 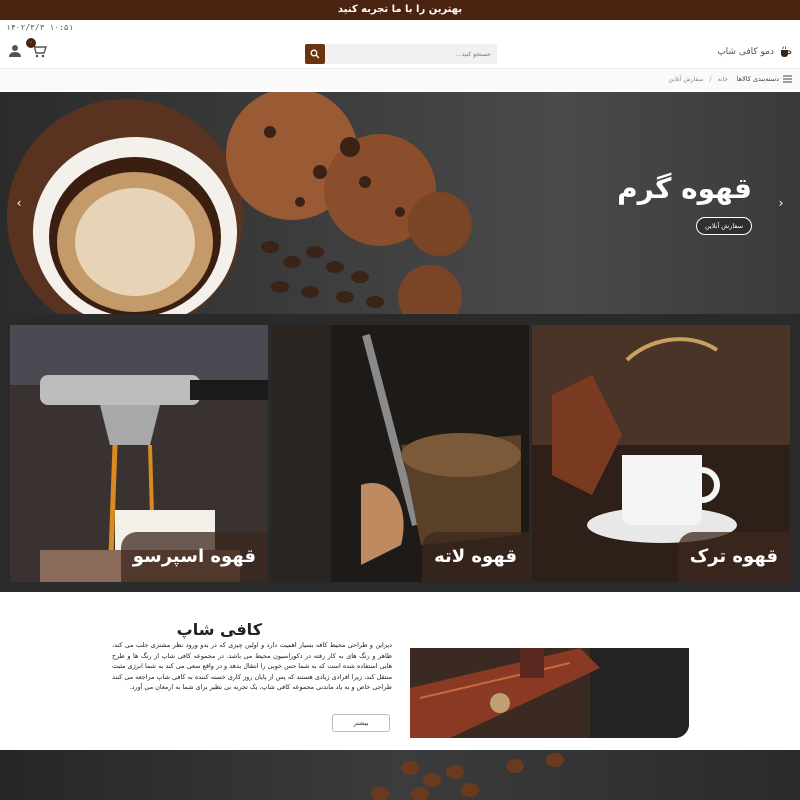 I want to click on tile-espresso: قهوه اسپرسو, so click(x=139, y=453).